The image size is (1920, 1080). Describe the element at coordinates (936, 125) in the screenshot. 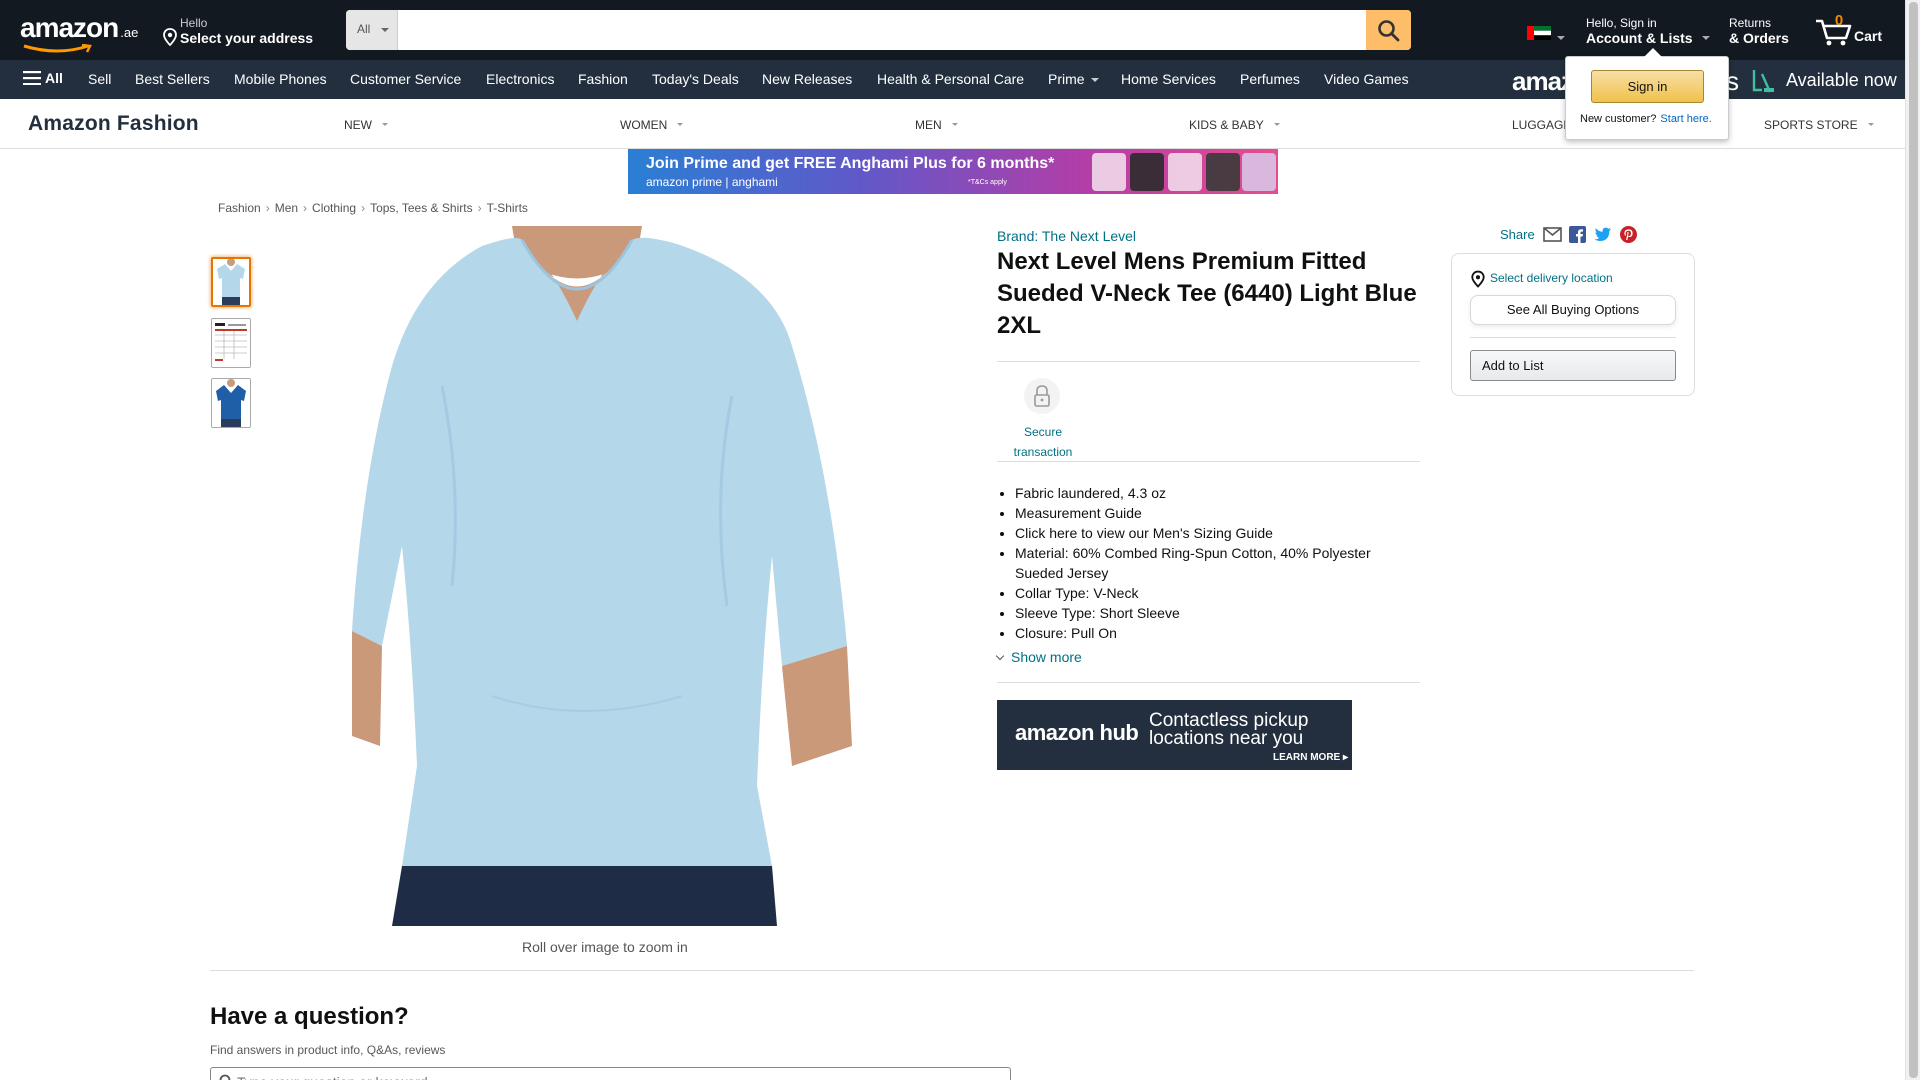

I see `fashion-cat-men: MEN` at that location.